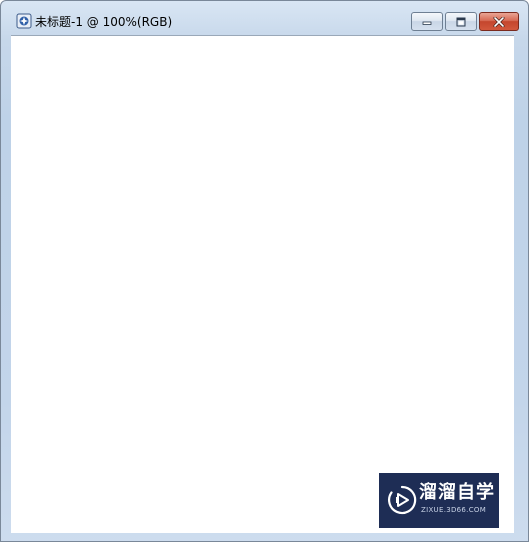 This screenshot has height=542, width=529. I want to click on title-bar: 未标题-1 @ 100%(RGB), so click(264, 18).